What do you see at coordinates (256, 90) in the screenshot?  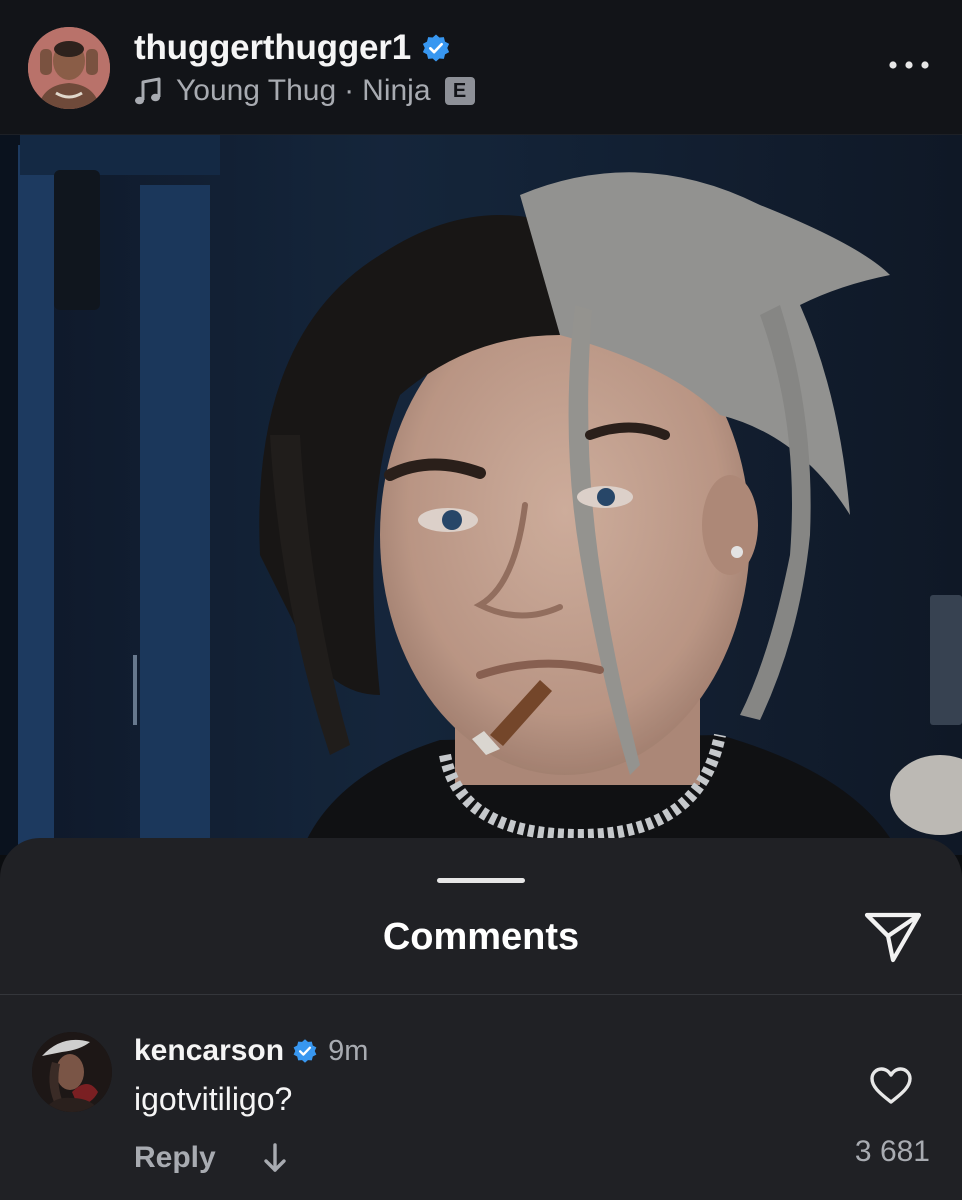 I see `audio-artist: Young Thug` at bounding box center [256, 90].